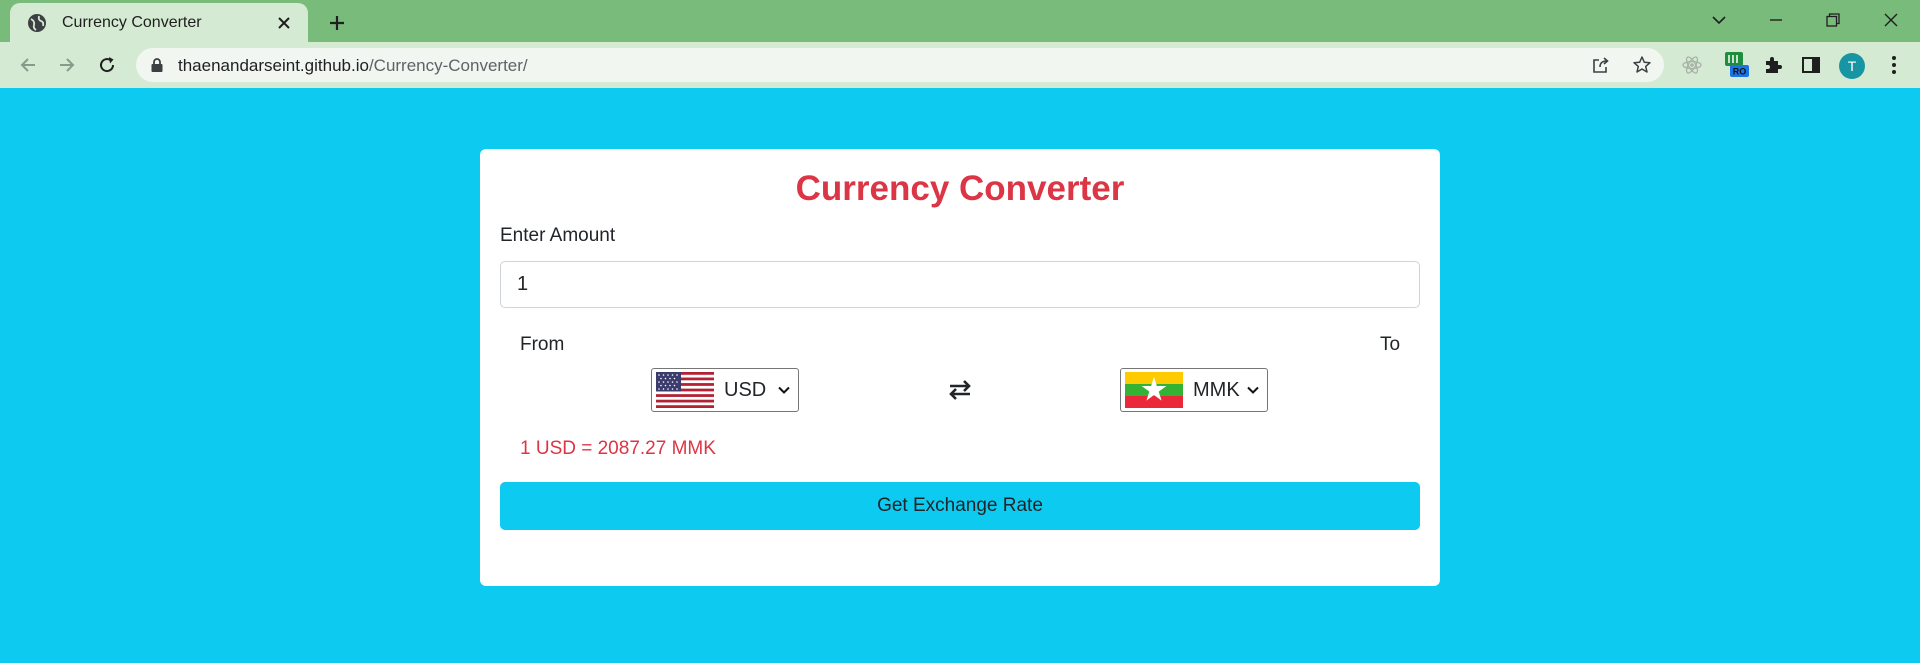 This screenshot has height=663, width=1920. Describe the element at coordinates (960, 390) in the screenshot. I see `swap-currencies-icon` at that location.